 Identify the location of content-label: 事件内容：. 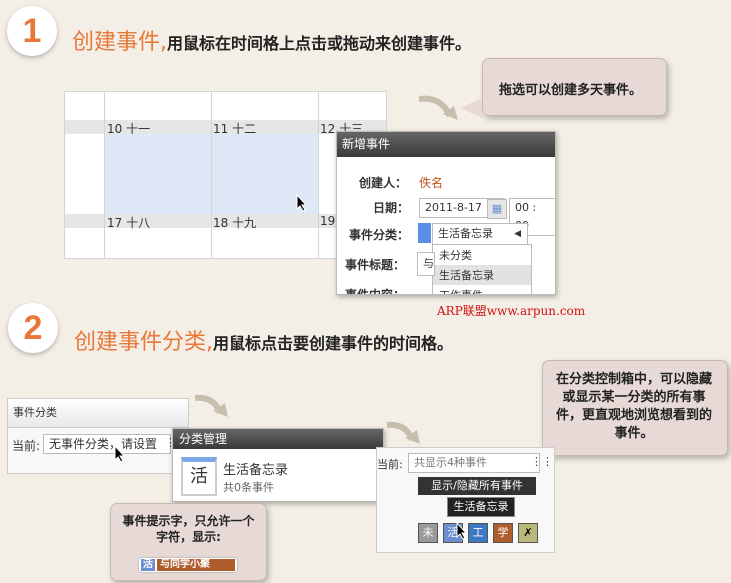
(375, 291).